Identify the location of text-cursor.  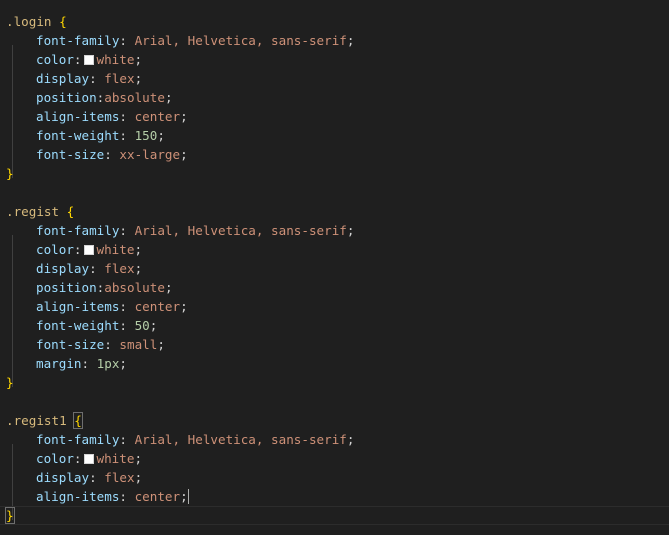
(188, 496).